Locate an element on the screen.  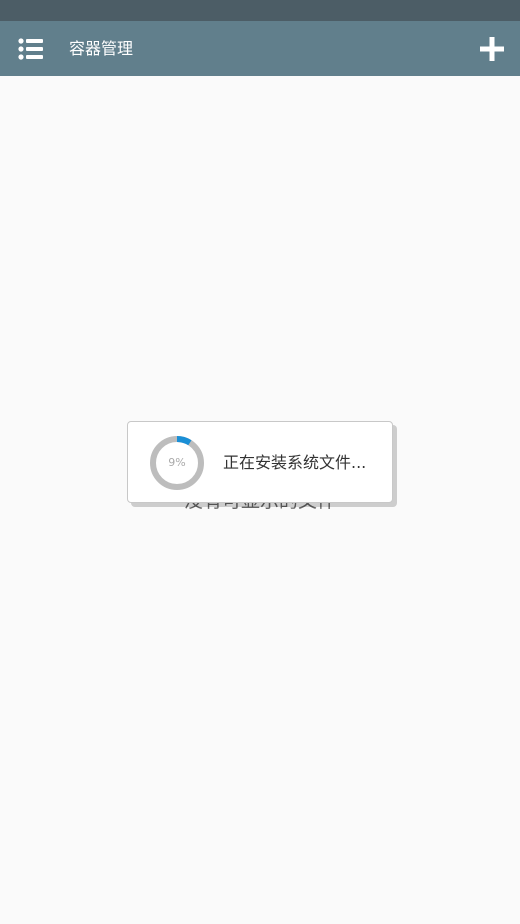
list-icon is located at coordinates (30, 49).